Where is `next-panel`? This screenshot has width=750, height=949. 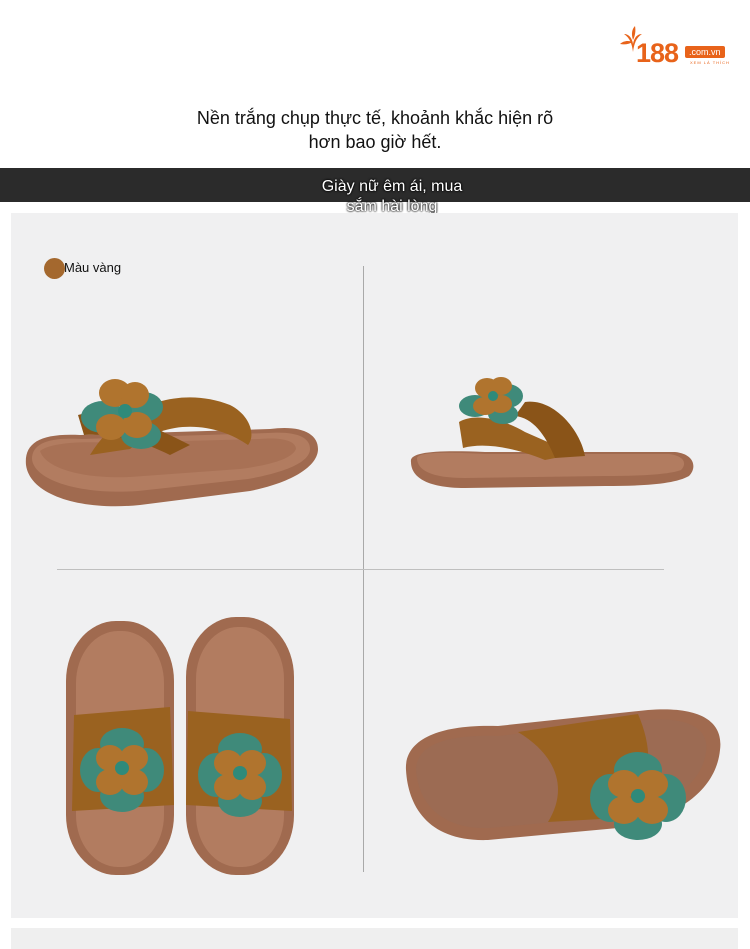 next-panel is located at coordinates (374, 938).